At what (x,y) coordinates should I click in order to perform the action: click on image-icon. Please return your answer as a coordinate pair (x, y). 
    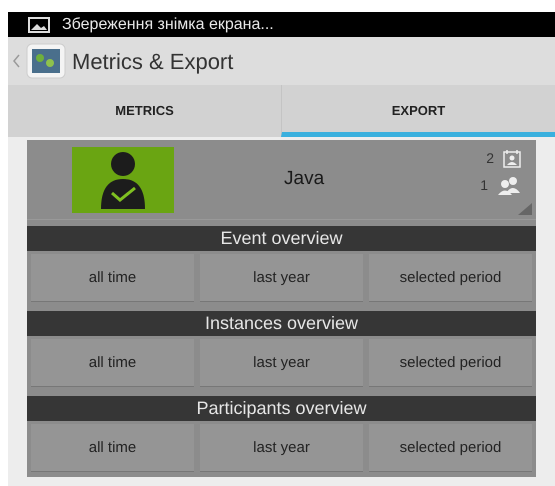
    Looking at the image, I should click on (39, 24).